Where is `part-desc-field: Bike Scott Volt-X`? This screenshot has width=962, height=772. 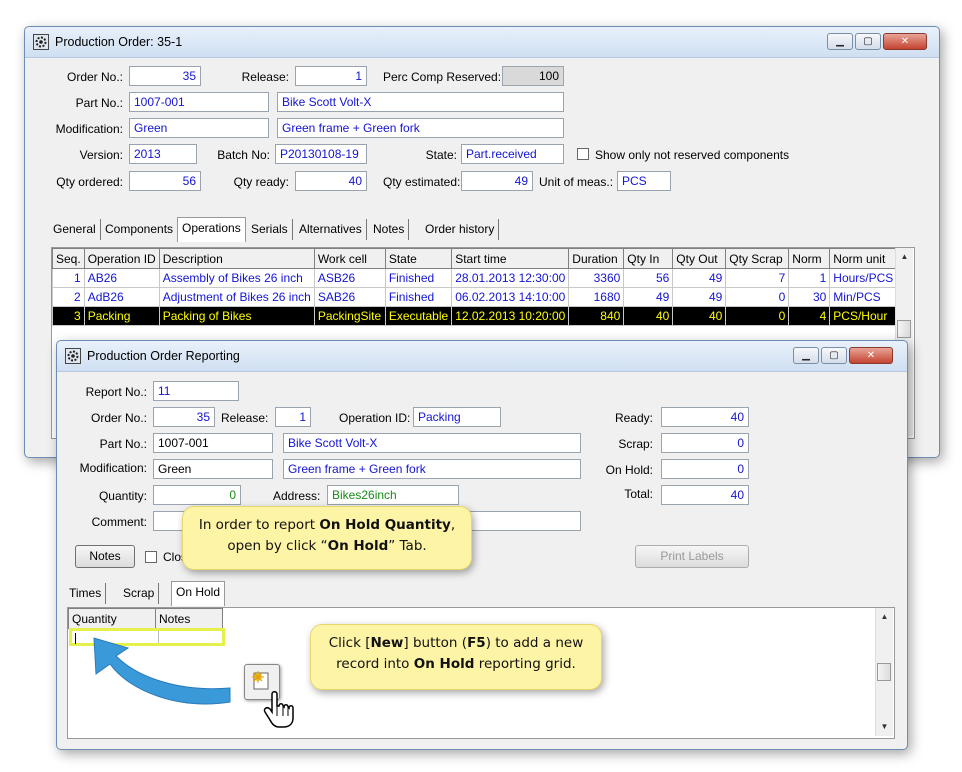
part-desc-field: Bike Scott Volt-X is located at coordinates (420, 102).